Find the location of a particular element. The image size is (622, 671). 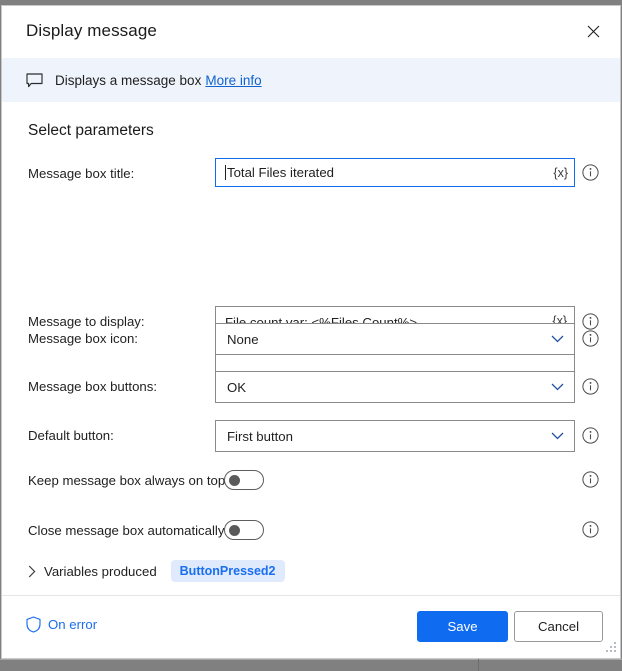

dialog-footer: On error Save Cancel is located at coordinates (311, 626).